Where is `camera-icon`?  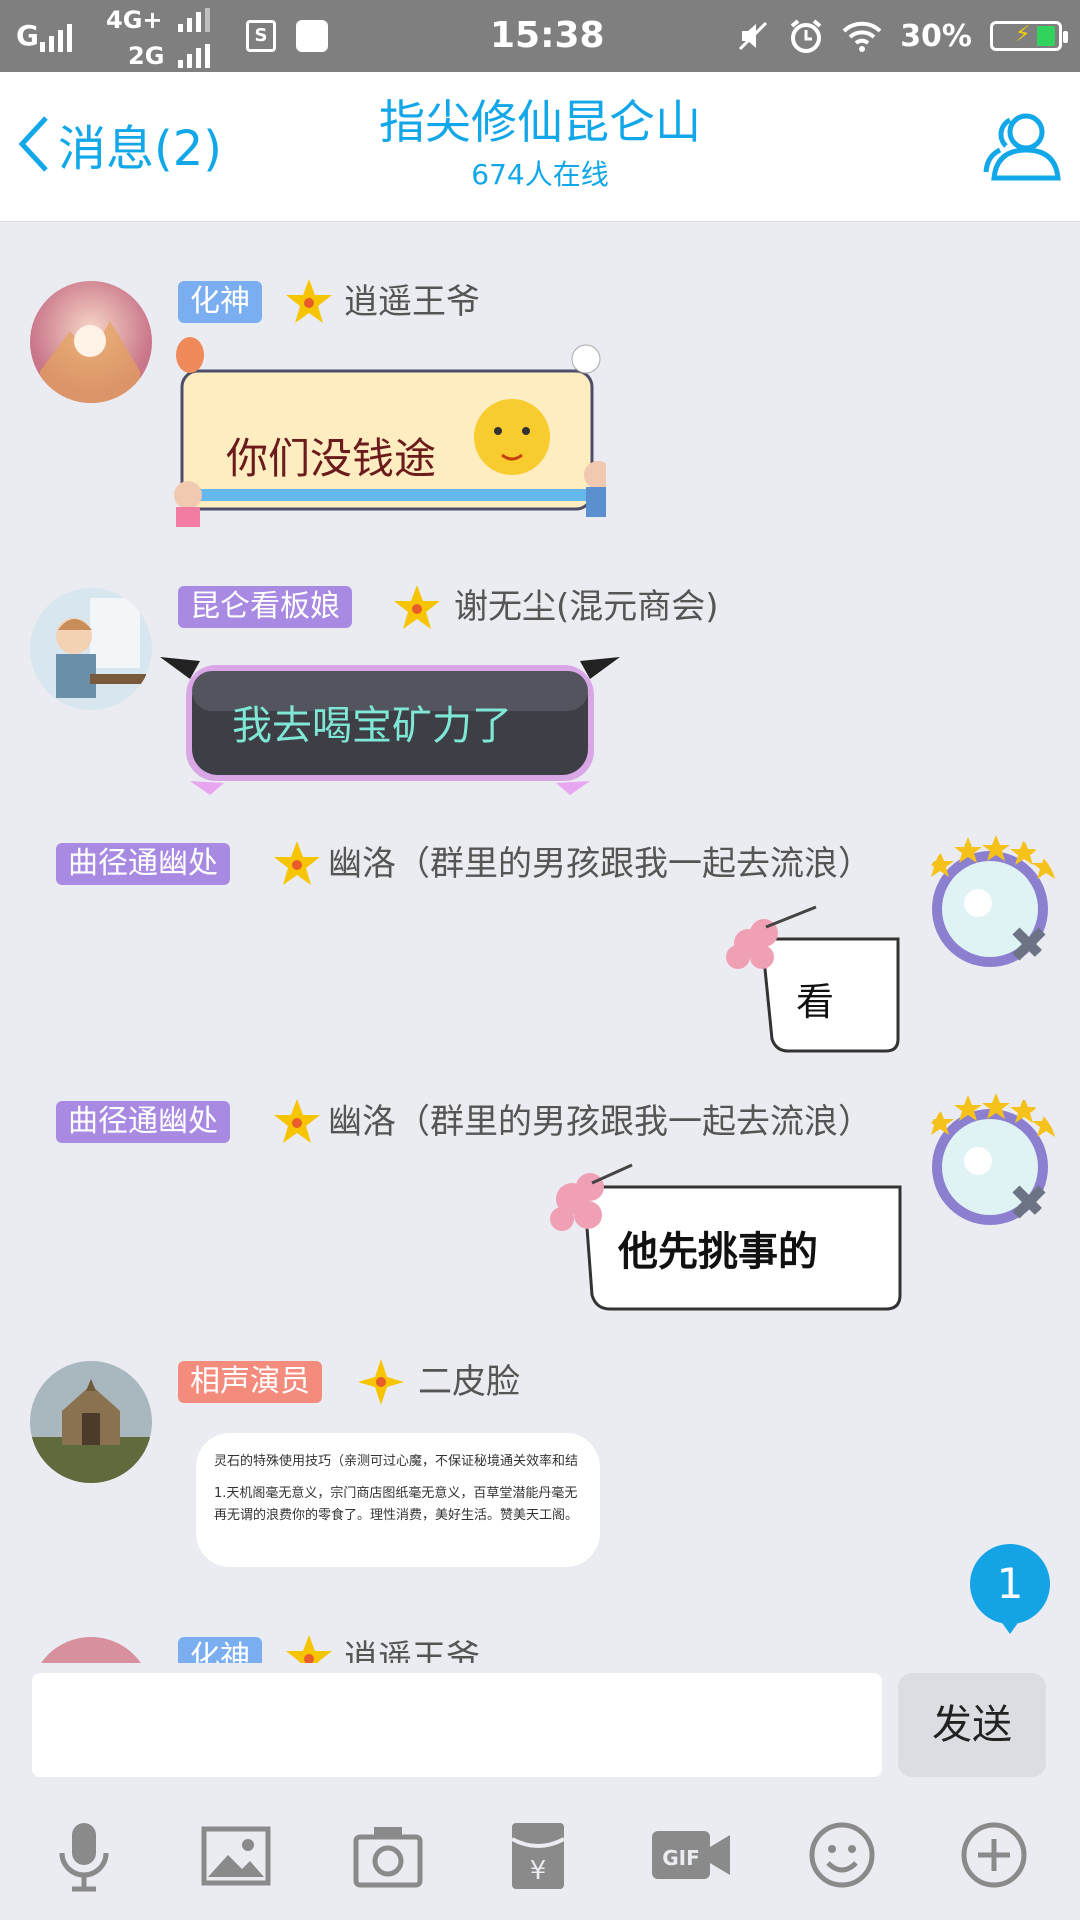
camera-icon is located at coordinates (388, 1855).